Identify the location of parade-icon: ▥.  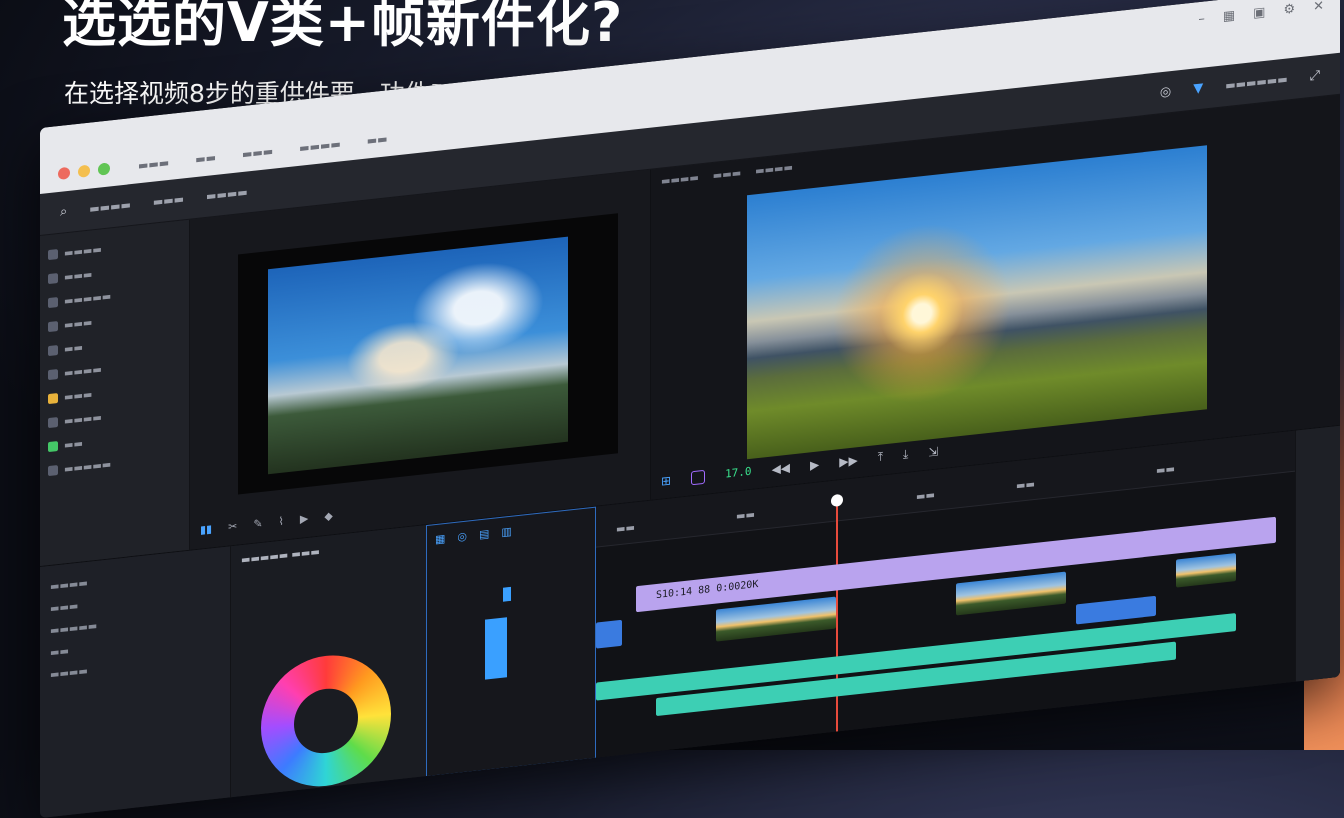
(506, 532).